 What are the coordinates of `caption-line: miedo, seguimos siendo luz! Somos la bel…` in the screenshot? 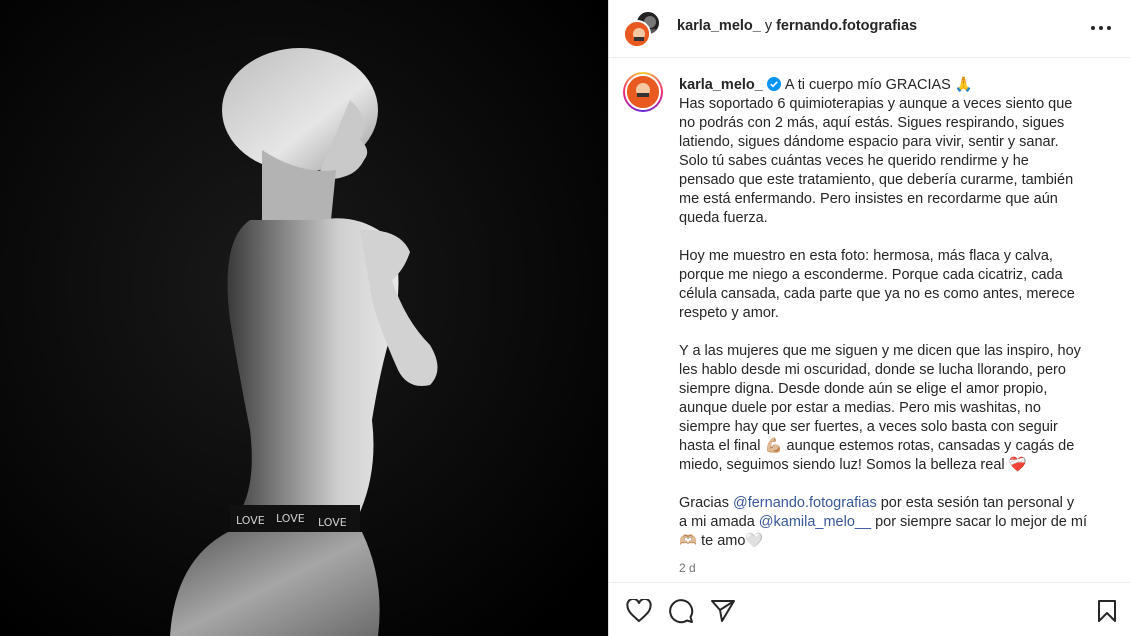 It's located at (853, 465).